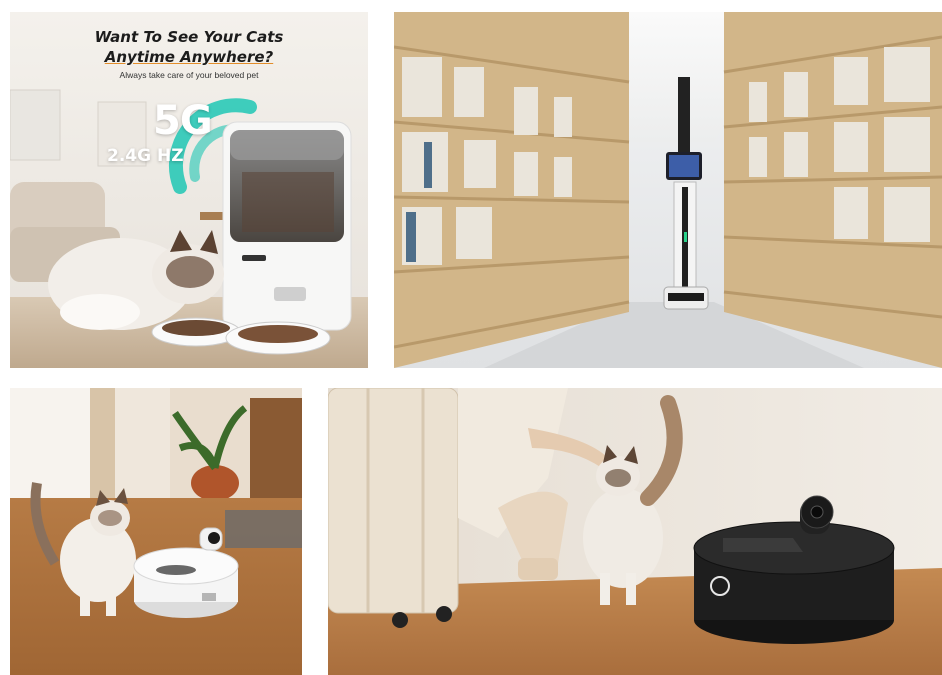 The image size is (942, 675). What do you see at coordinates (183, 121) in the screenshot?
I see `wifi-5g-label: 5G` at bounding box center [183, 121].